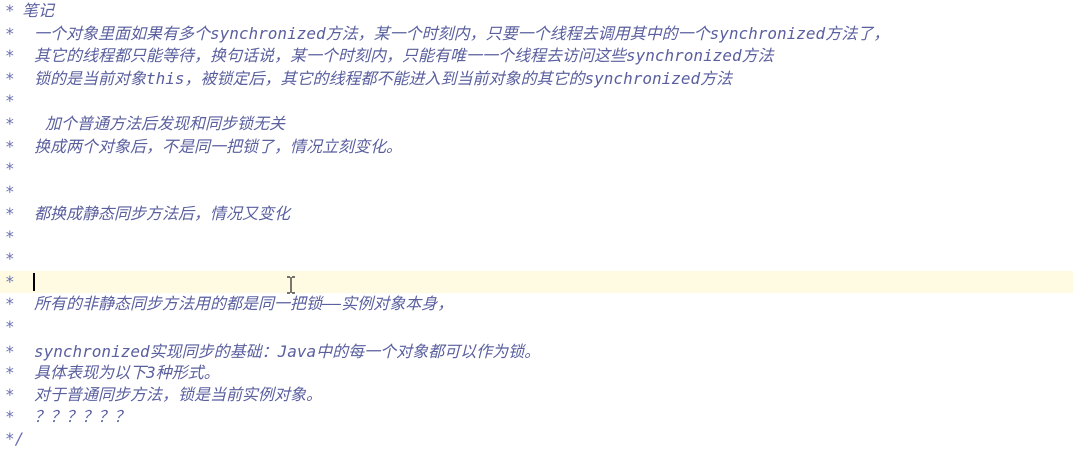 Image resolution: width=1073 pixels, height=449 pixels. I want to click on comment-line-7: * 换成两个对象后，不是同一把锁了，情况立刻变化。, so click(536, 147).